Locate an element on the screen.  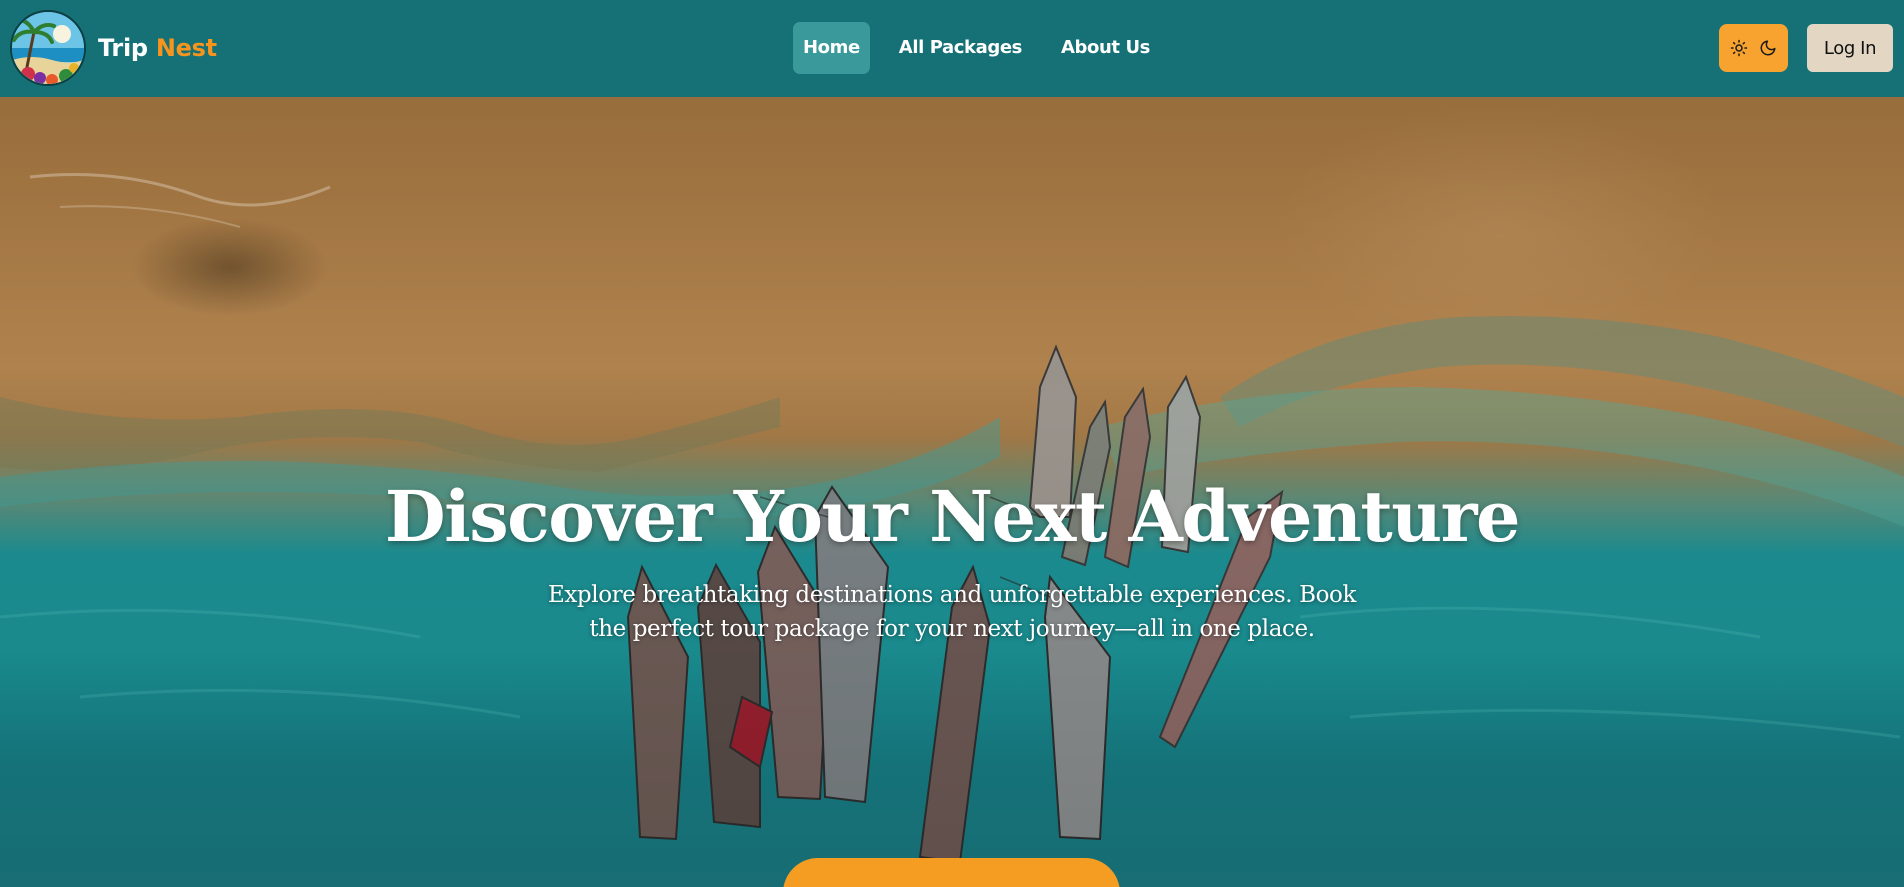
login-button: Log In is located at coordinates (1850, 48).